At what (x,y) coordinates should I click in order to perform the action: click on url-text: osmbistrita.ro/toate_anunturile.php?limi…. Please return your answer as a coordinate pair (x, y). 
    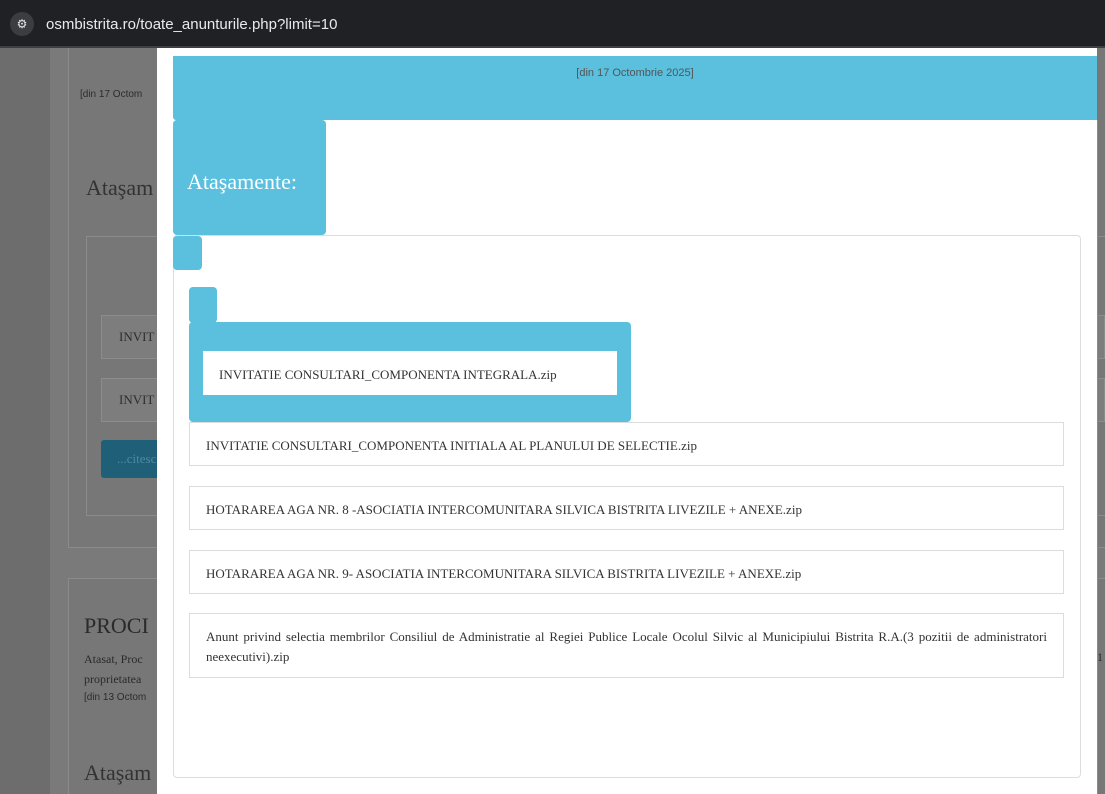
    Looking at the image, I should click on (191, 24).